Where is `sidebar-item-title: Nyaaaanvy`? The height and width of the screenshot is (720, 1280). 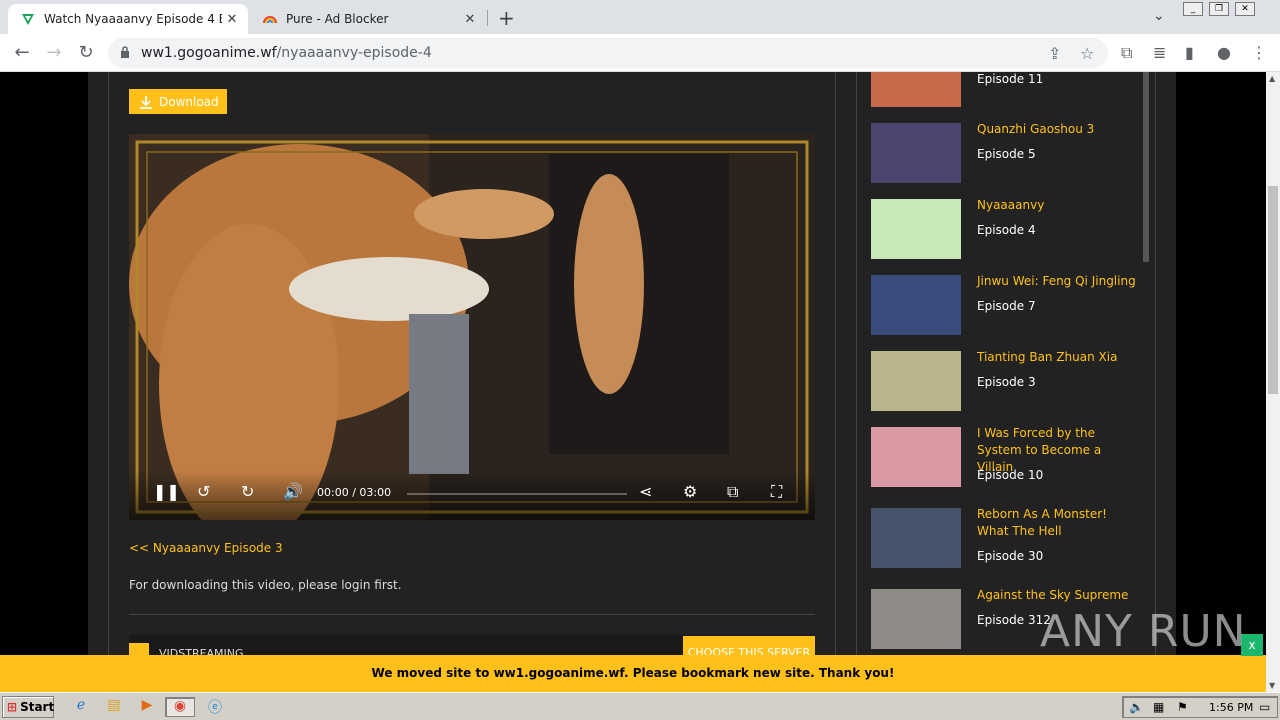
sidebar-item-title: Nyaaaanvy is located at coordinates (1057, 205).